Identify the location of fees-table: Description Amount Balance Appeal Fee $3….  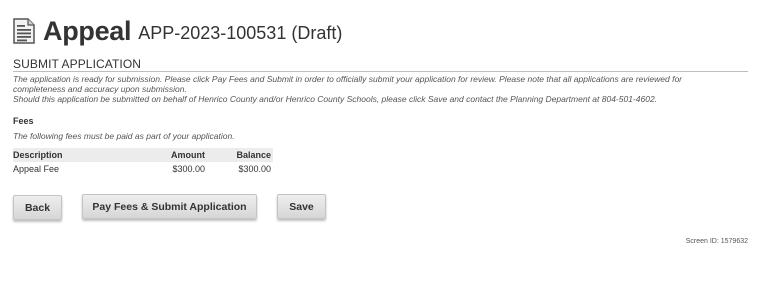
(143, 162).